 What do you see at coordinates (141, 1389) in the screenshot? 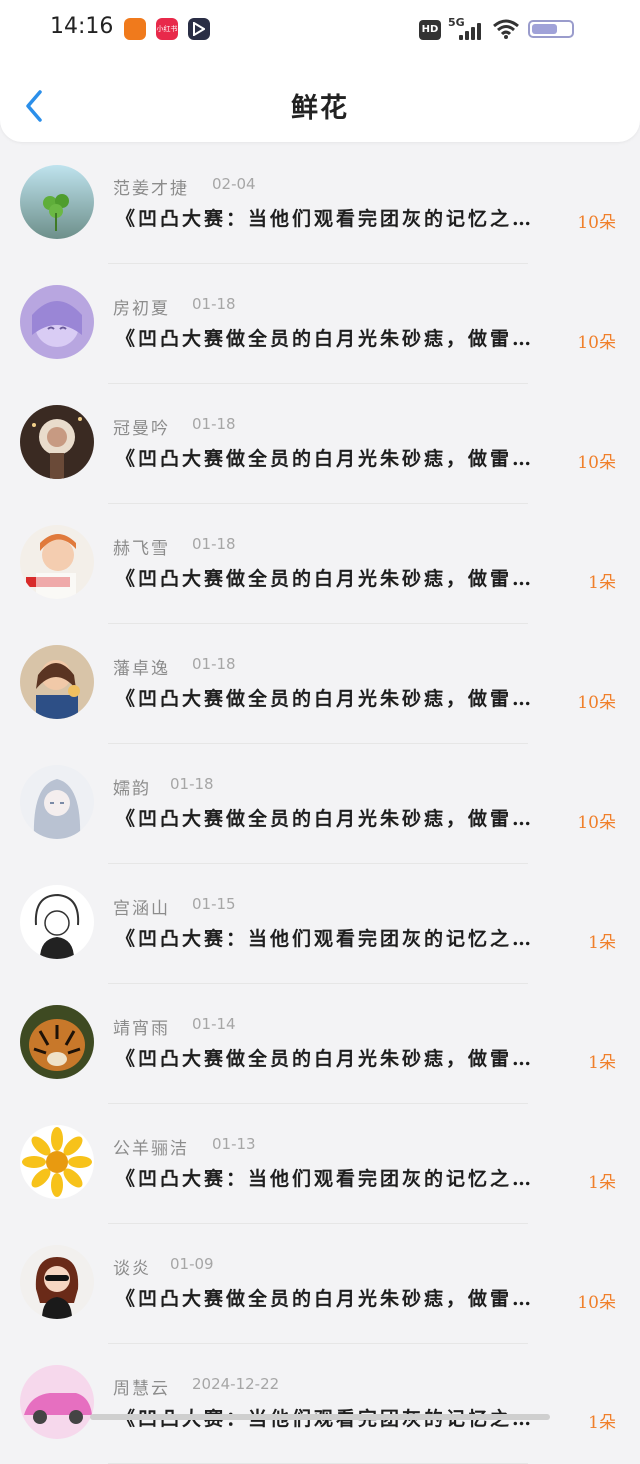
I see `user-name: 周慧云` at bounding box center [141, 1389].